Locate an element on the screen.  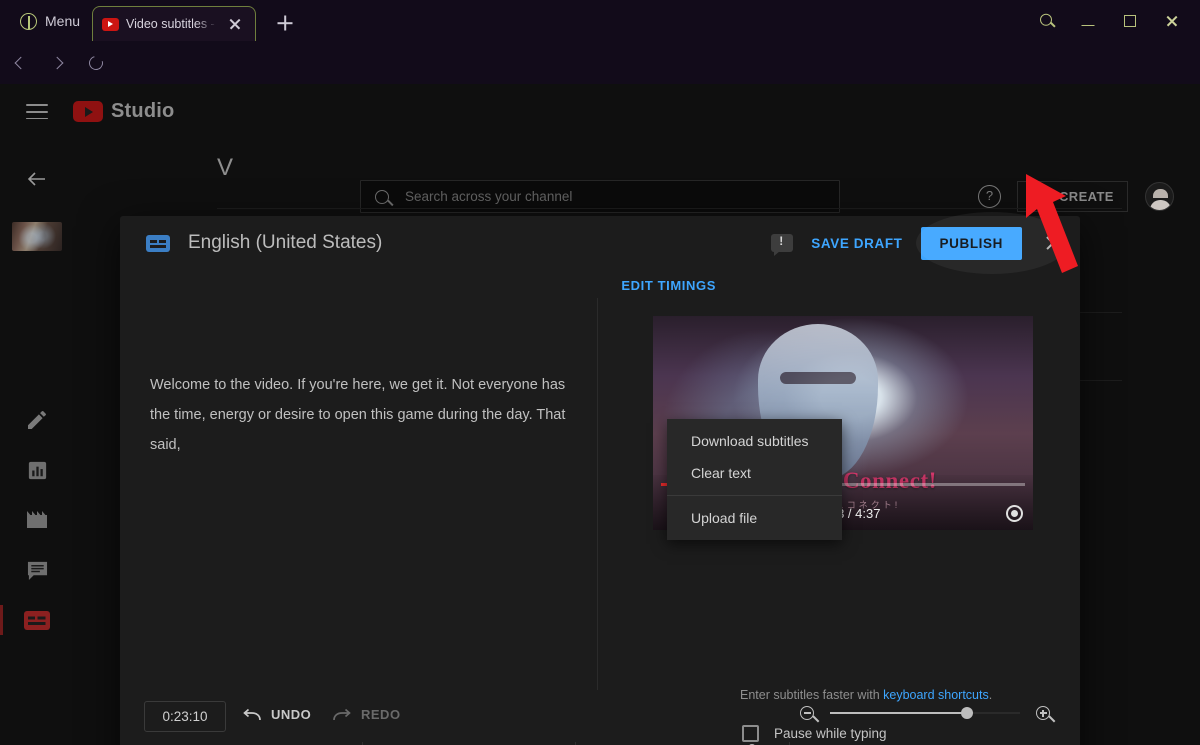
window-controls is located at coordinates (1109, 20).